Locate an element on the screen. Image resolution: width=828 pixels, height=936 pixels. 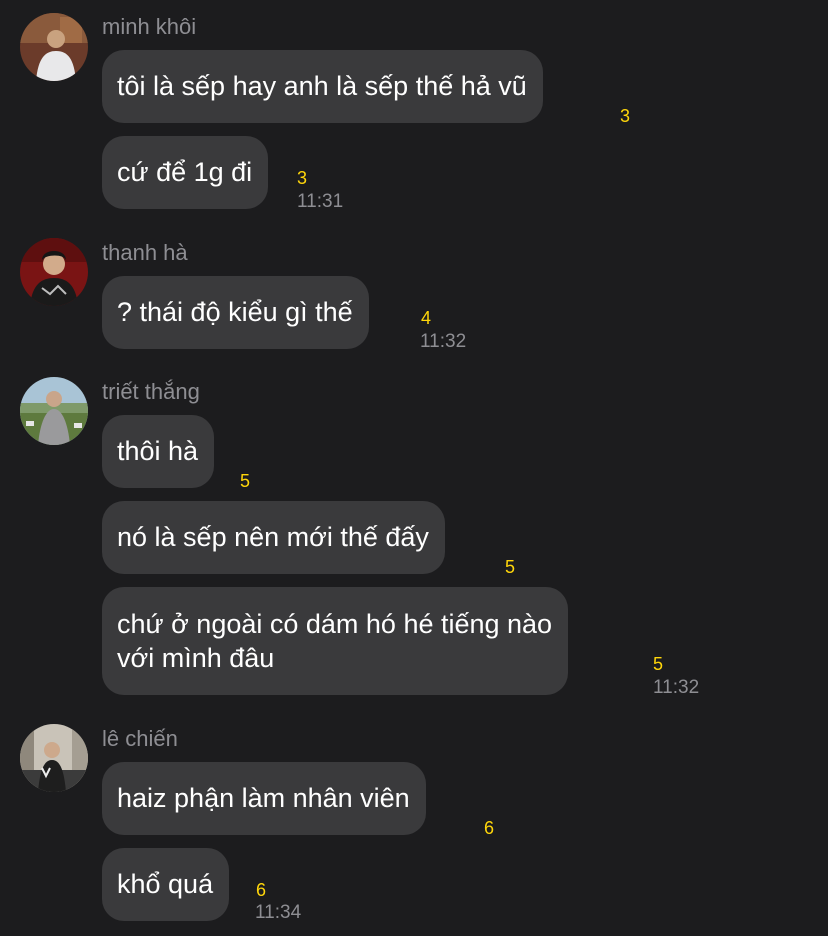
message-text: khổ quá is located at coordinates (165, 884).